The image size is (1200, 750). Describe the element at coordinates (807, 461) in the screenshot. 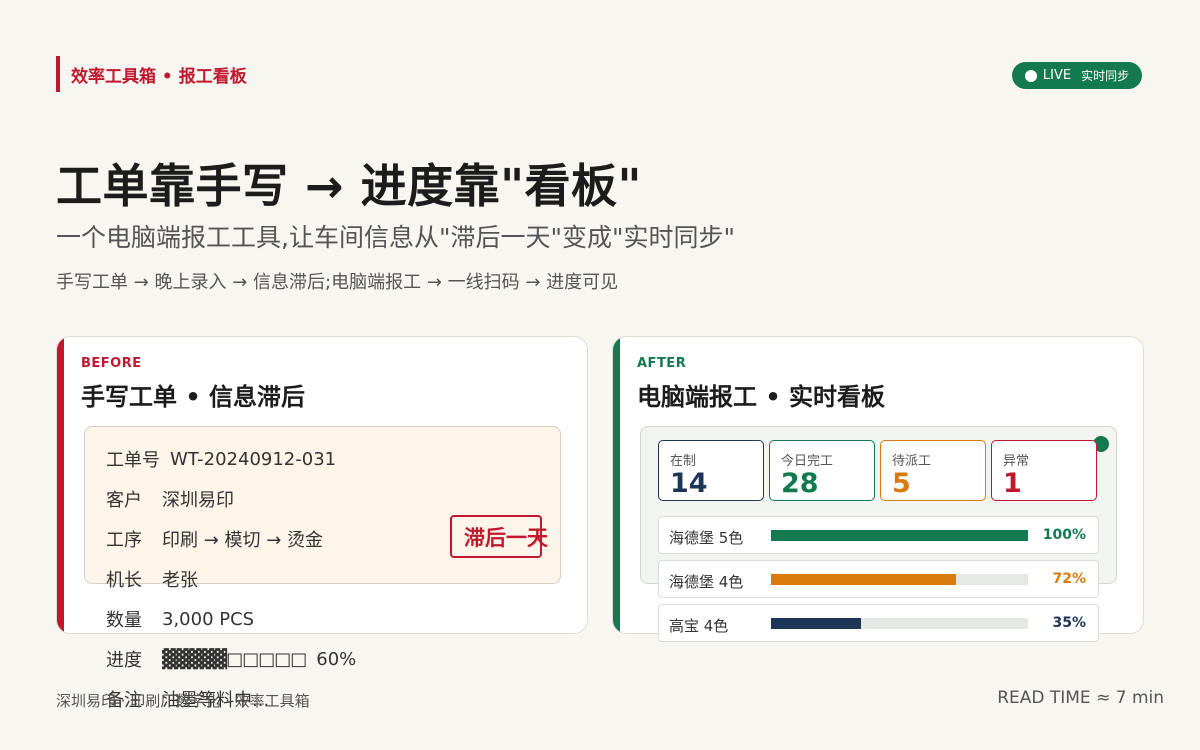

I see `stat-label: 今日完工` at that location.